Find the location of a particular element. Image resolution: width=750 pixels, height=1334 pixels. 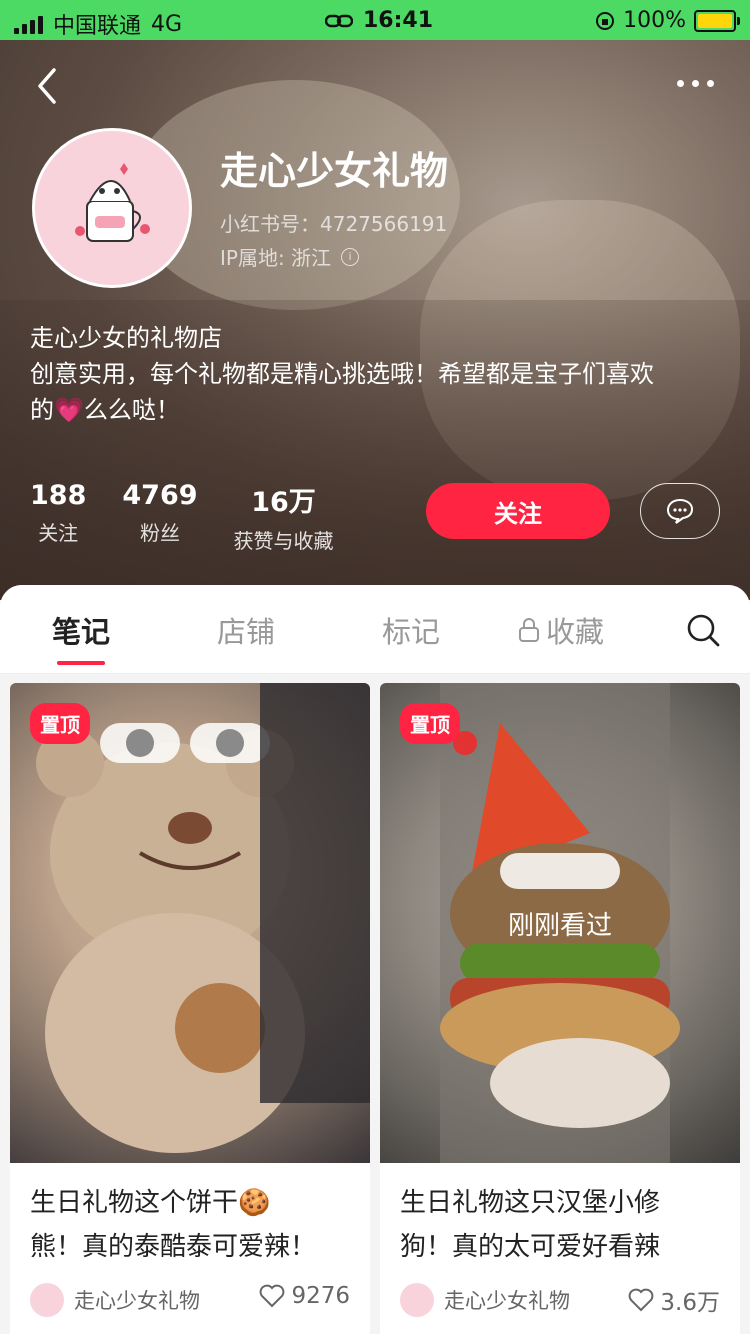

status-bar: 中国联通 4G 16:41 100% is located at coordinates (375, 20).